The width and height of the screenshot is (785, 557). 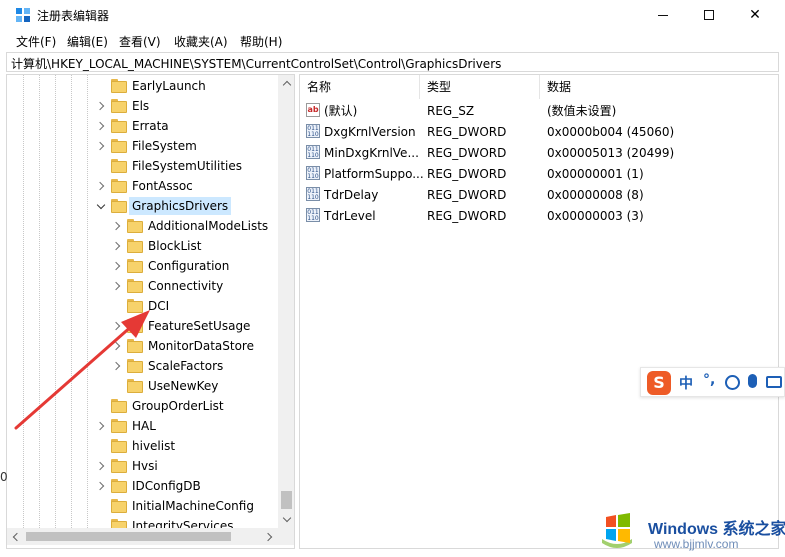 I want to click on menu-view: 查看(V), so click(x=140, y=41).